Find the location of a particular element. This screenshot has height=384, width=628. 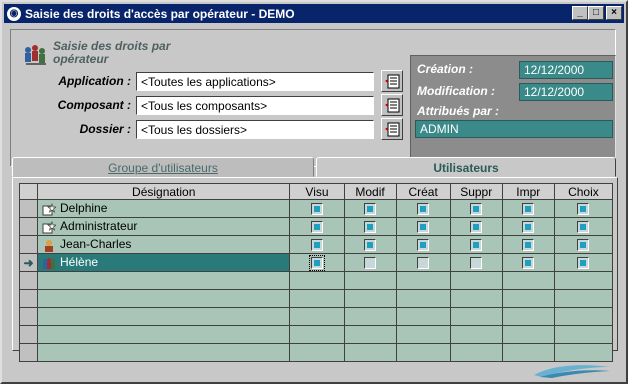

status-strip is located at coordinates (313, 367).